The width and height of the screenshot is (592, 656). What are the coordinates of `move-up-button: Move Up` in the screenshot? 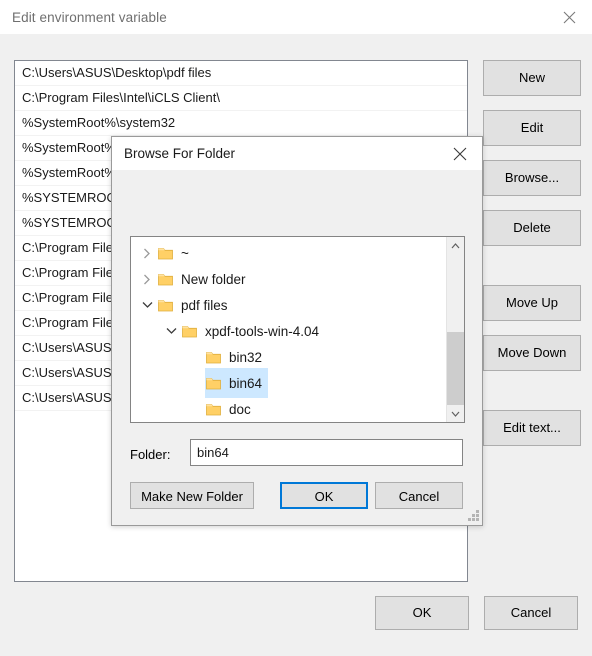 It's located at (532, 303).